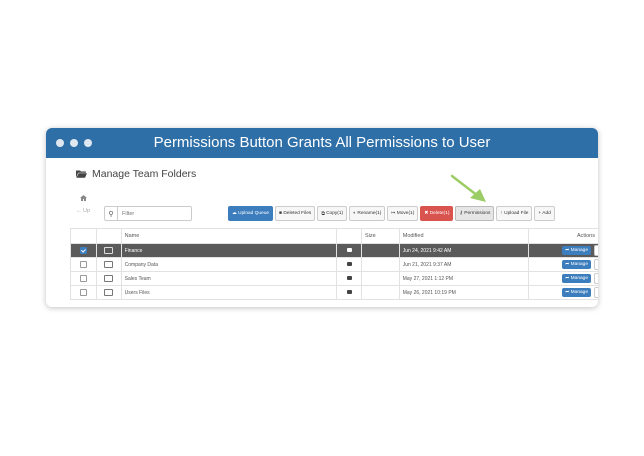 The image size is (644, 456). What do you see at coordinates (464, 292) in the screenshot?
I see `folder-modified: May 26, 2021 10:19 PM` at bounding box center [464, 292].